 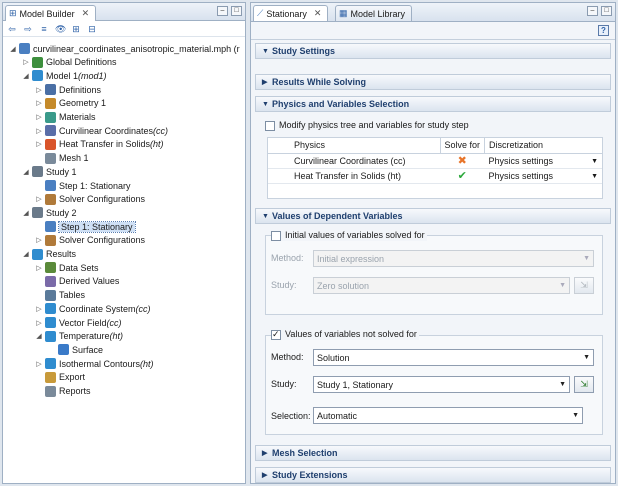 What do you see at coordinates (433, 51) in the screenshot?
I see `section-study-settings: ▼ Study Settings` at bounding box center [433, 51].